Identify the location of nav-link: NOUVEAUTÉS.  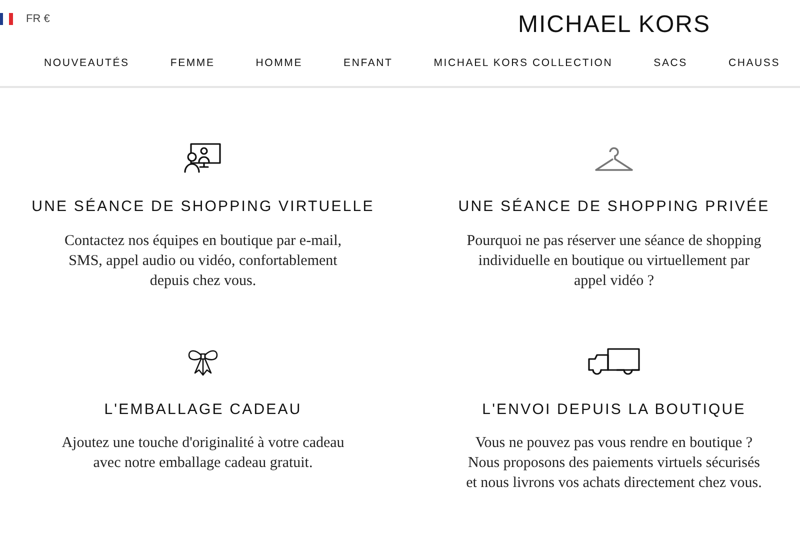
(87, 64).